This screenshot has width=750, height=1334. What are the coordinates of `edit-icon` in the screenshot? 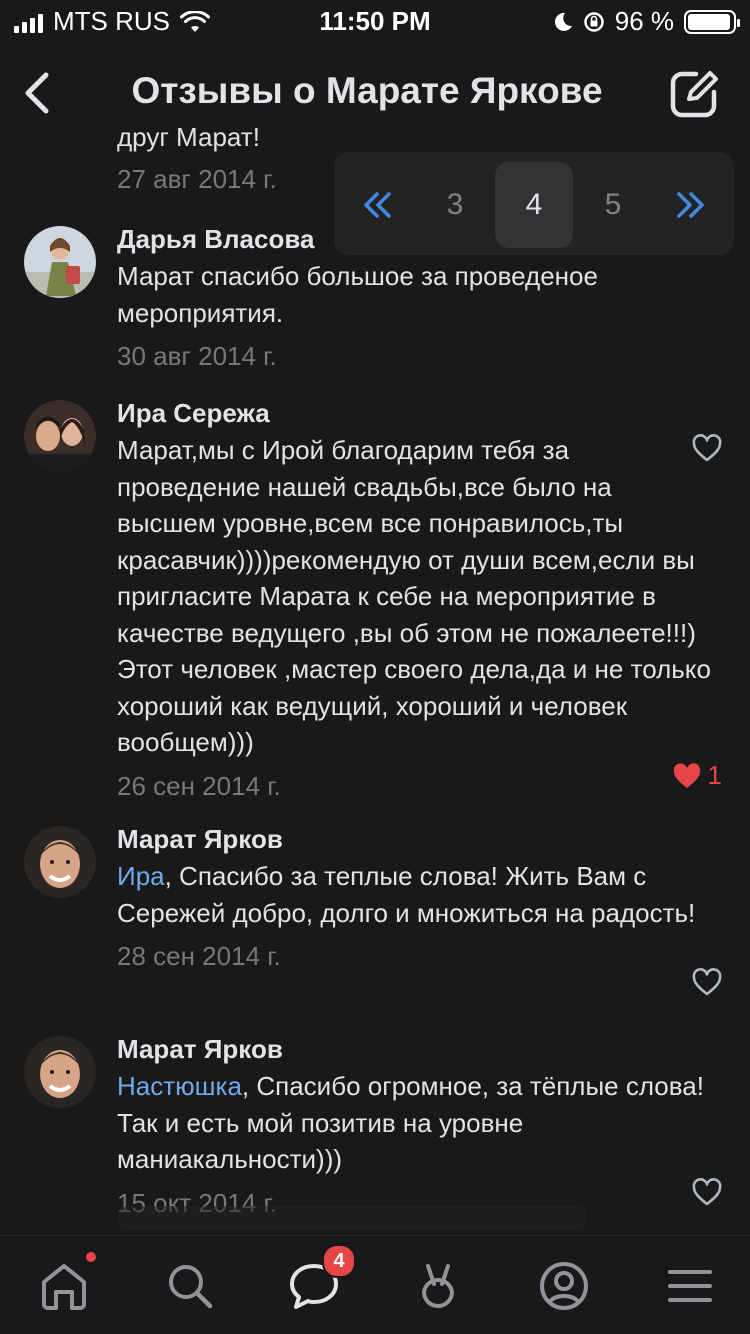 It's located at (694, 94).